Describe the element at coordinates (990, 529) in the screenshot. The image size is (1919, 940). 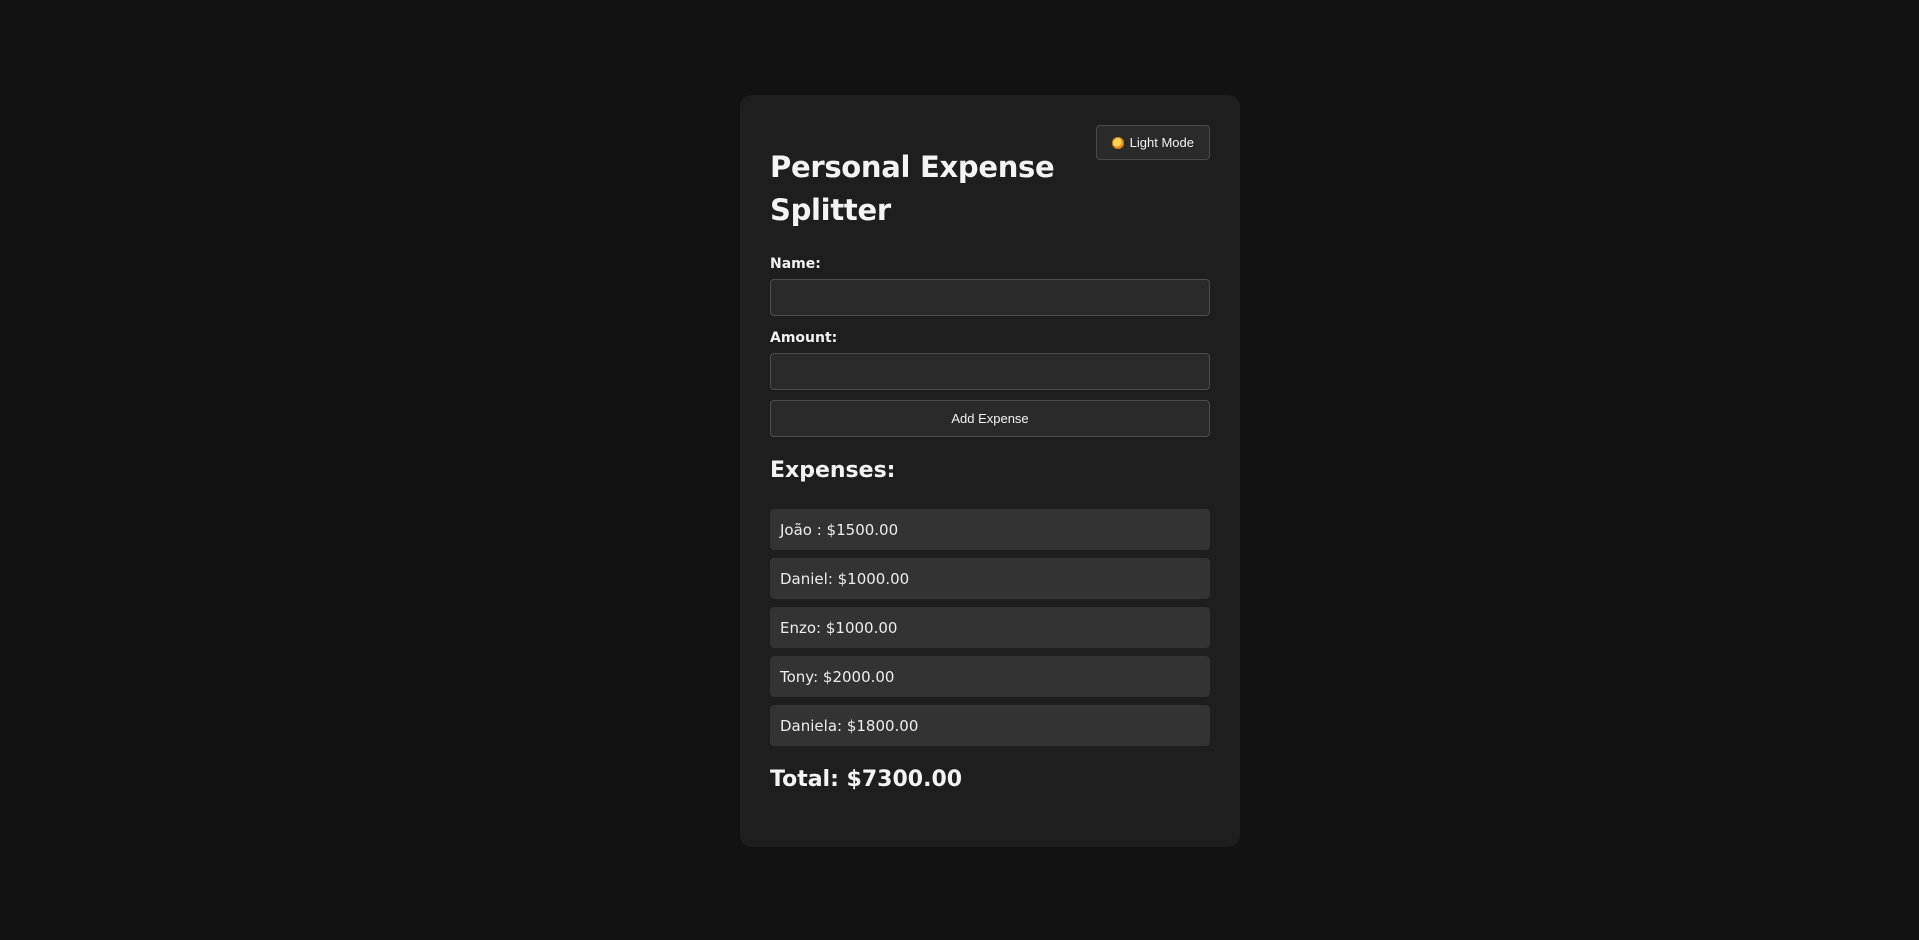
I see `expense-item: João : $1500.00` at that location.